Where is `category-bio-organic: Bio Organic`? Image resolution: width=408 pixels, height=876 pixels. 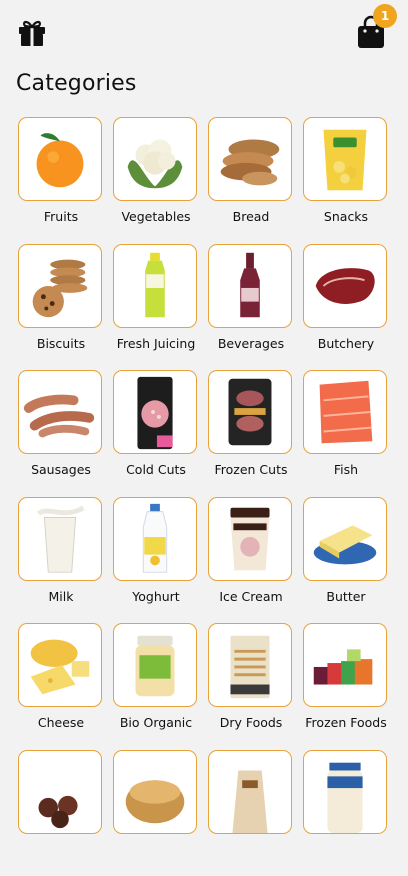 category-bio-organic: Bio Organic is located at coordinates (156, 686).